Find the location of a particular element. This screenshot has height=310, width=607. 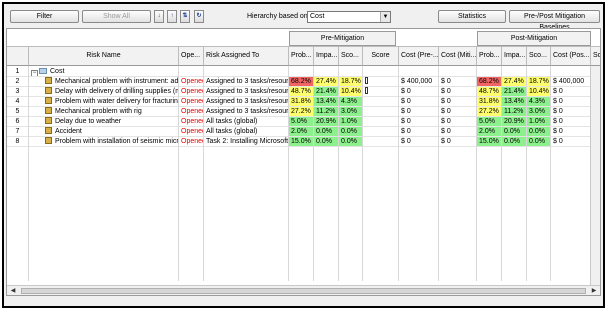

scroll-left-icon: ◀ is located at coordinates (13, 291).